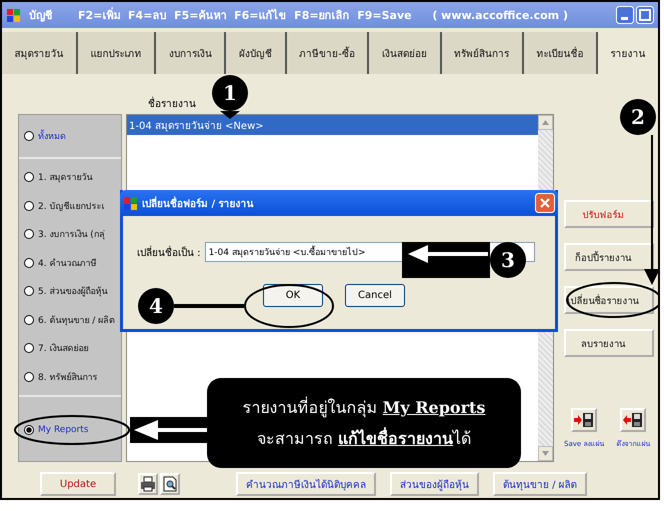 This screenshot has height=511, width=664. What do you see at coordinates (645, 15) in the screenshot?
I see `maximize-button` at bounding box center [645, 15].